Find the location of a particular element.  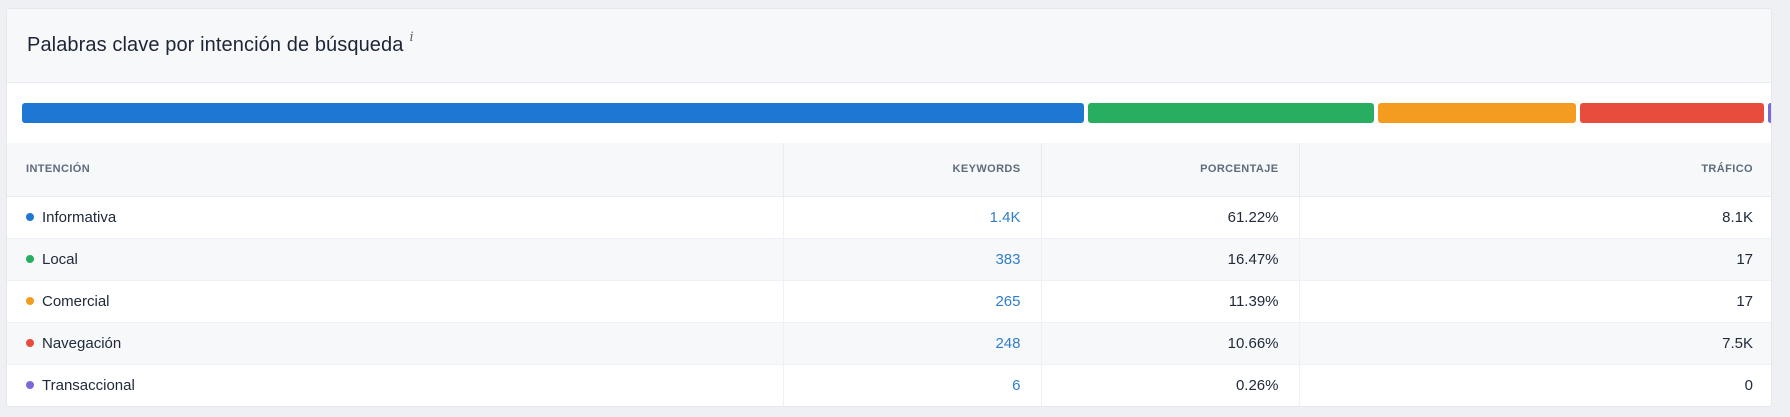

column-header-keywords: KEYWORDS is located at coordinates (912, 170).